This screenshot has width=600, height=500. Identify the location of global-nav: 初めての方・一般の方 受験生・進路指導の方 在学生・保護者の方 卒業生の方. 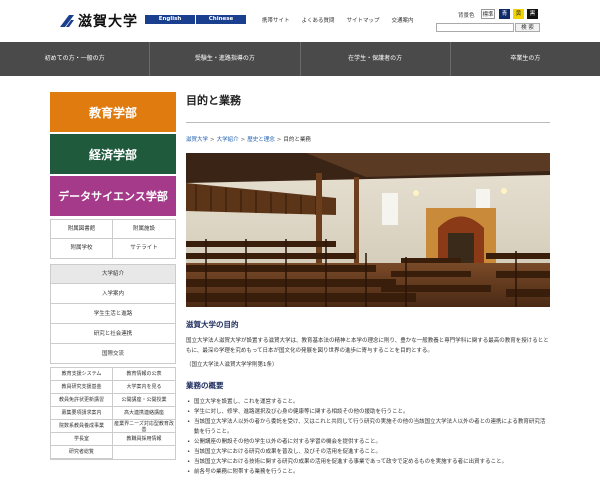
(300, 59).